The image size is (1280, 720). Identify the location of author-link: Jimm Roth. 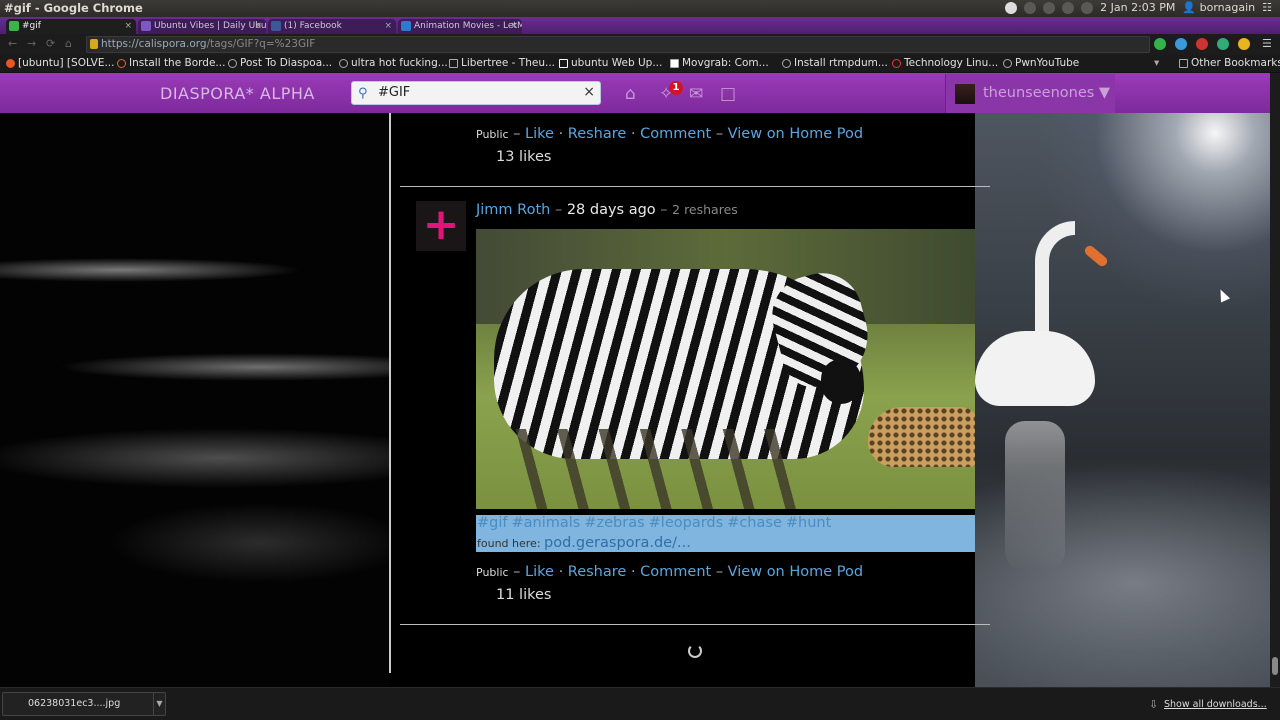
(513, 210).